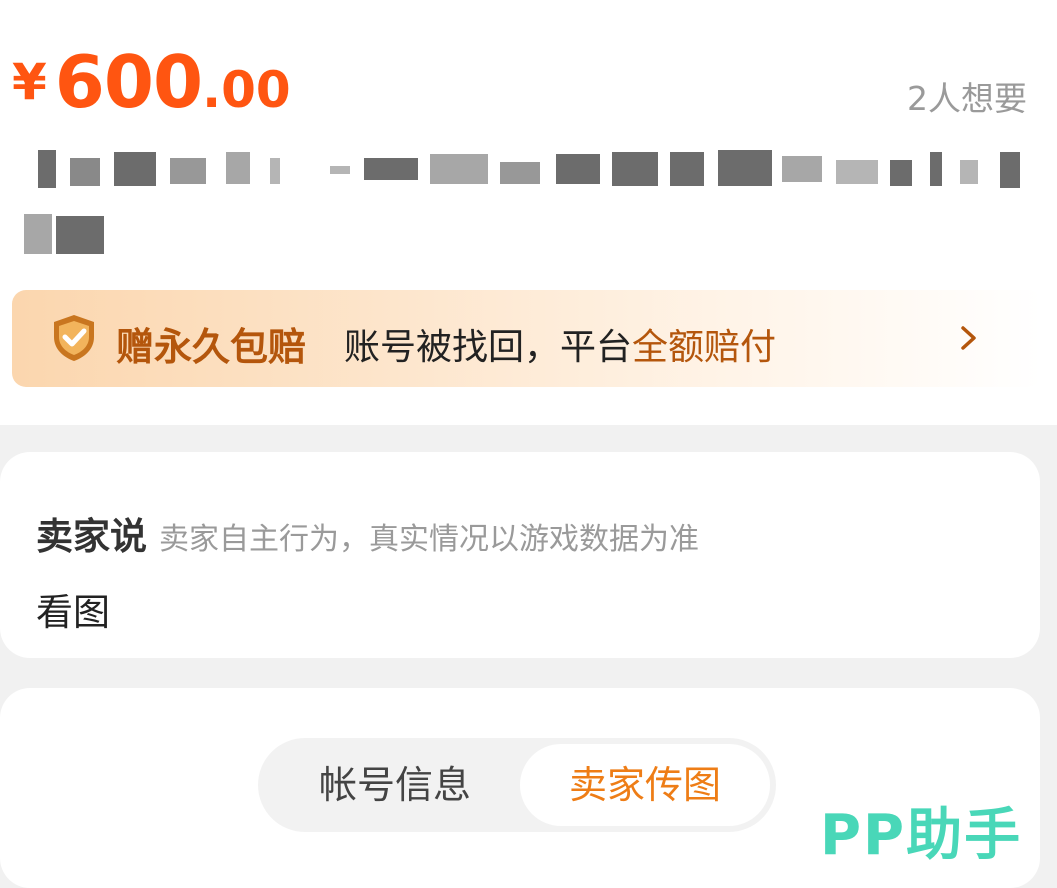 The width and height of the screenshot is (1057, 888). Describe the element at coordinates (128, 82) in the screenshot. I see `price-integer: 600` at that location.